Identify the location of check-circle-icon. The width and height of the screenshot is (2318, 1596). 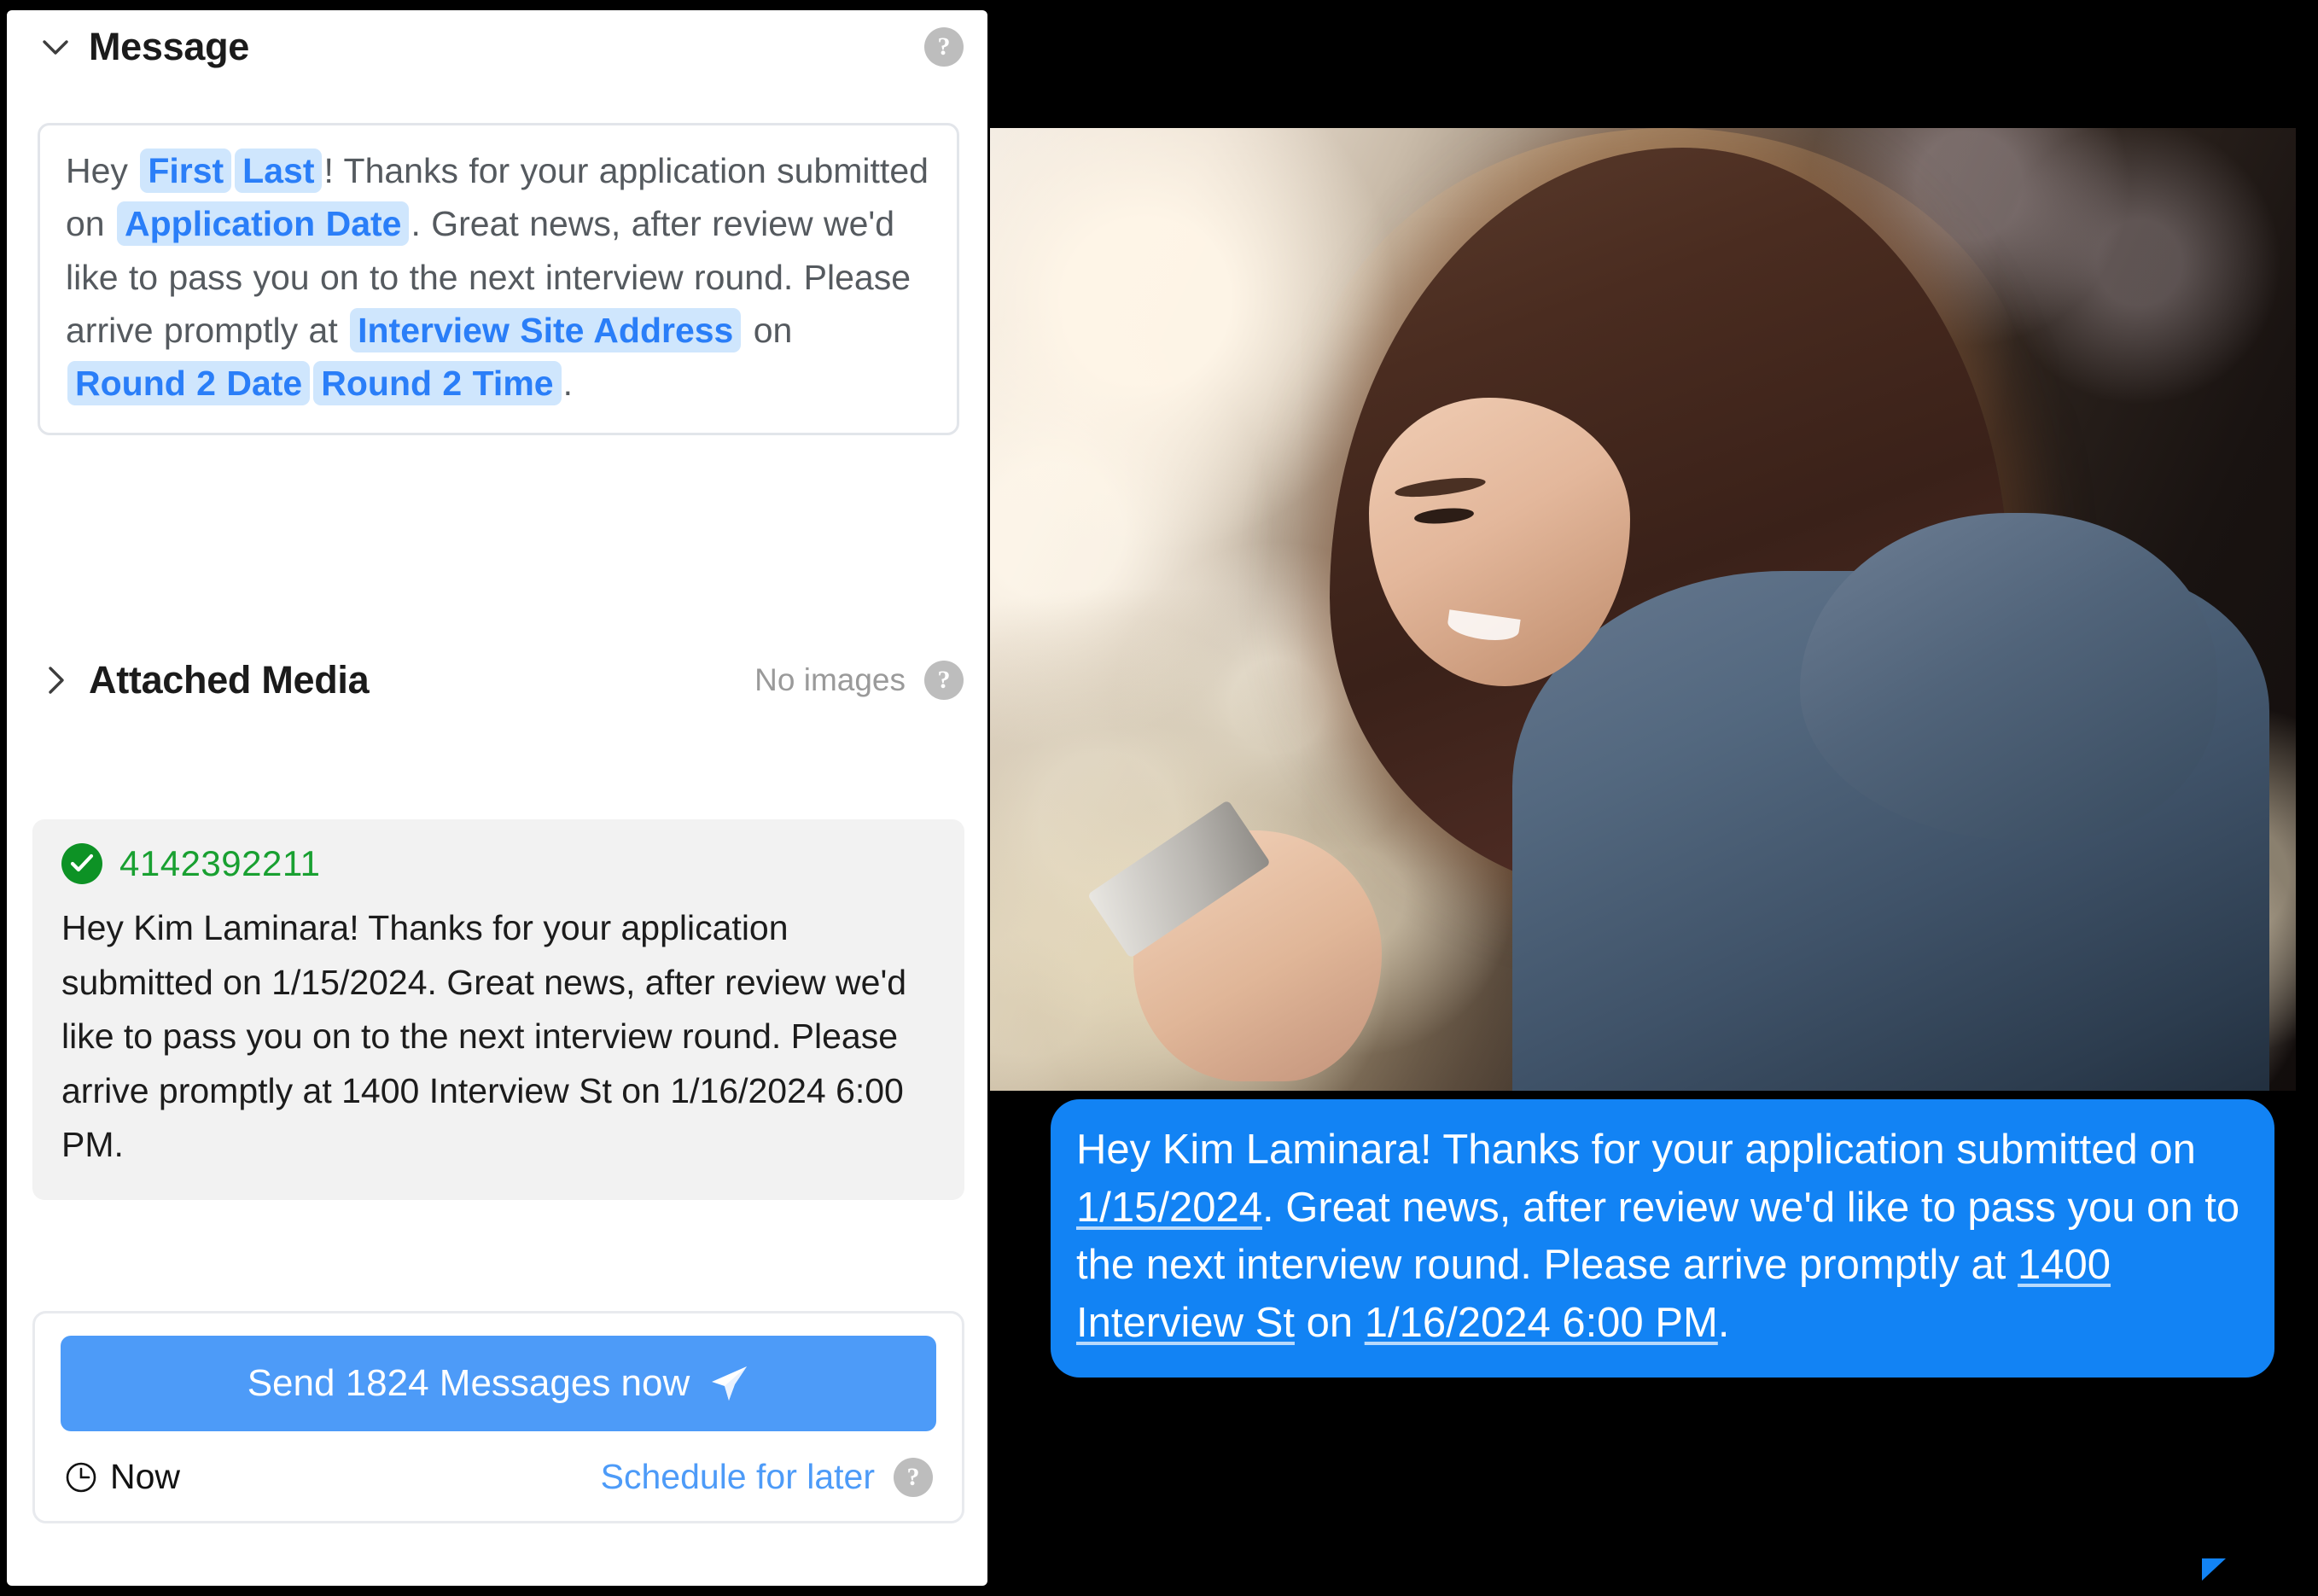
(81, 863).